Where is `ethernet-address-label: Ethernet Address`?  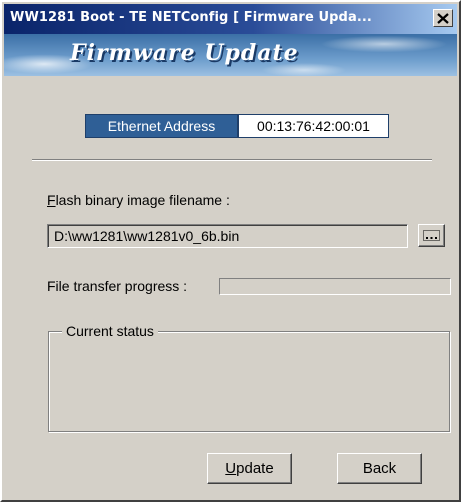
ethernet-address-label: Ethernet Address is located at coordinates (161, 126).